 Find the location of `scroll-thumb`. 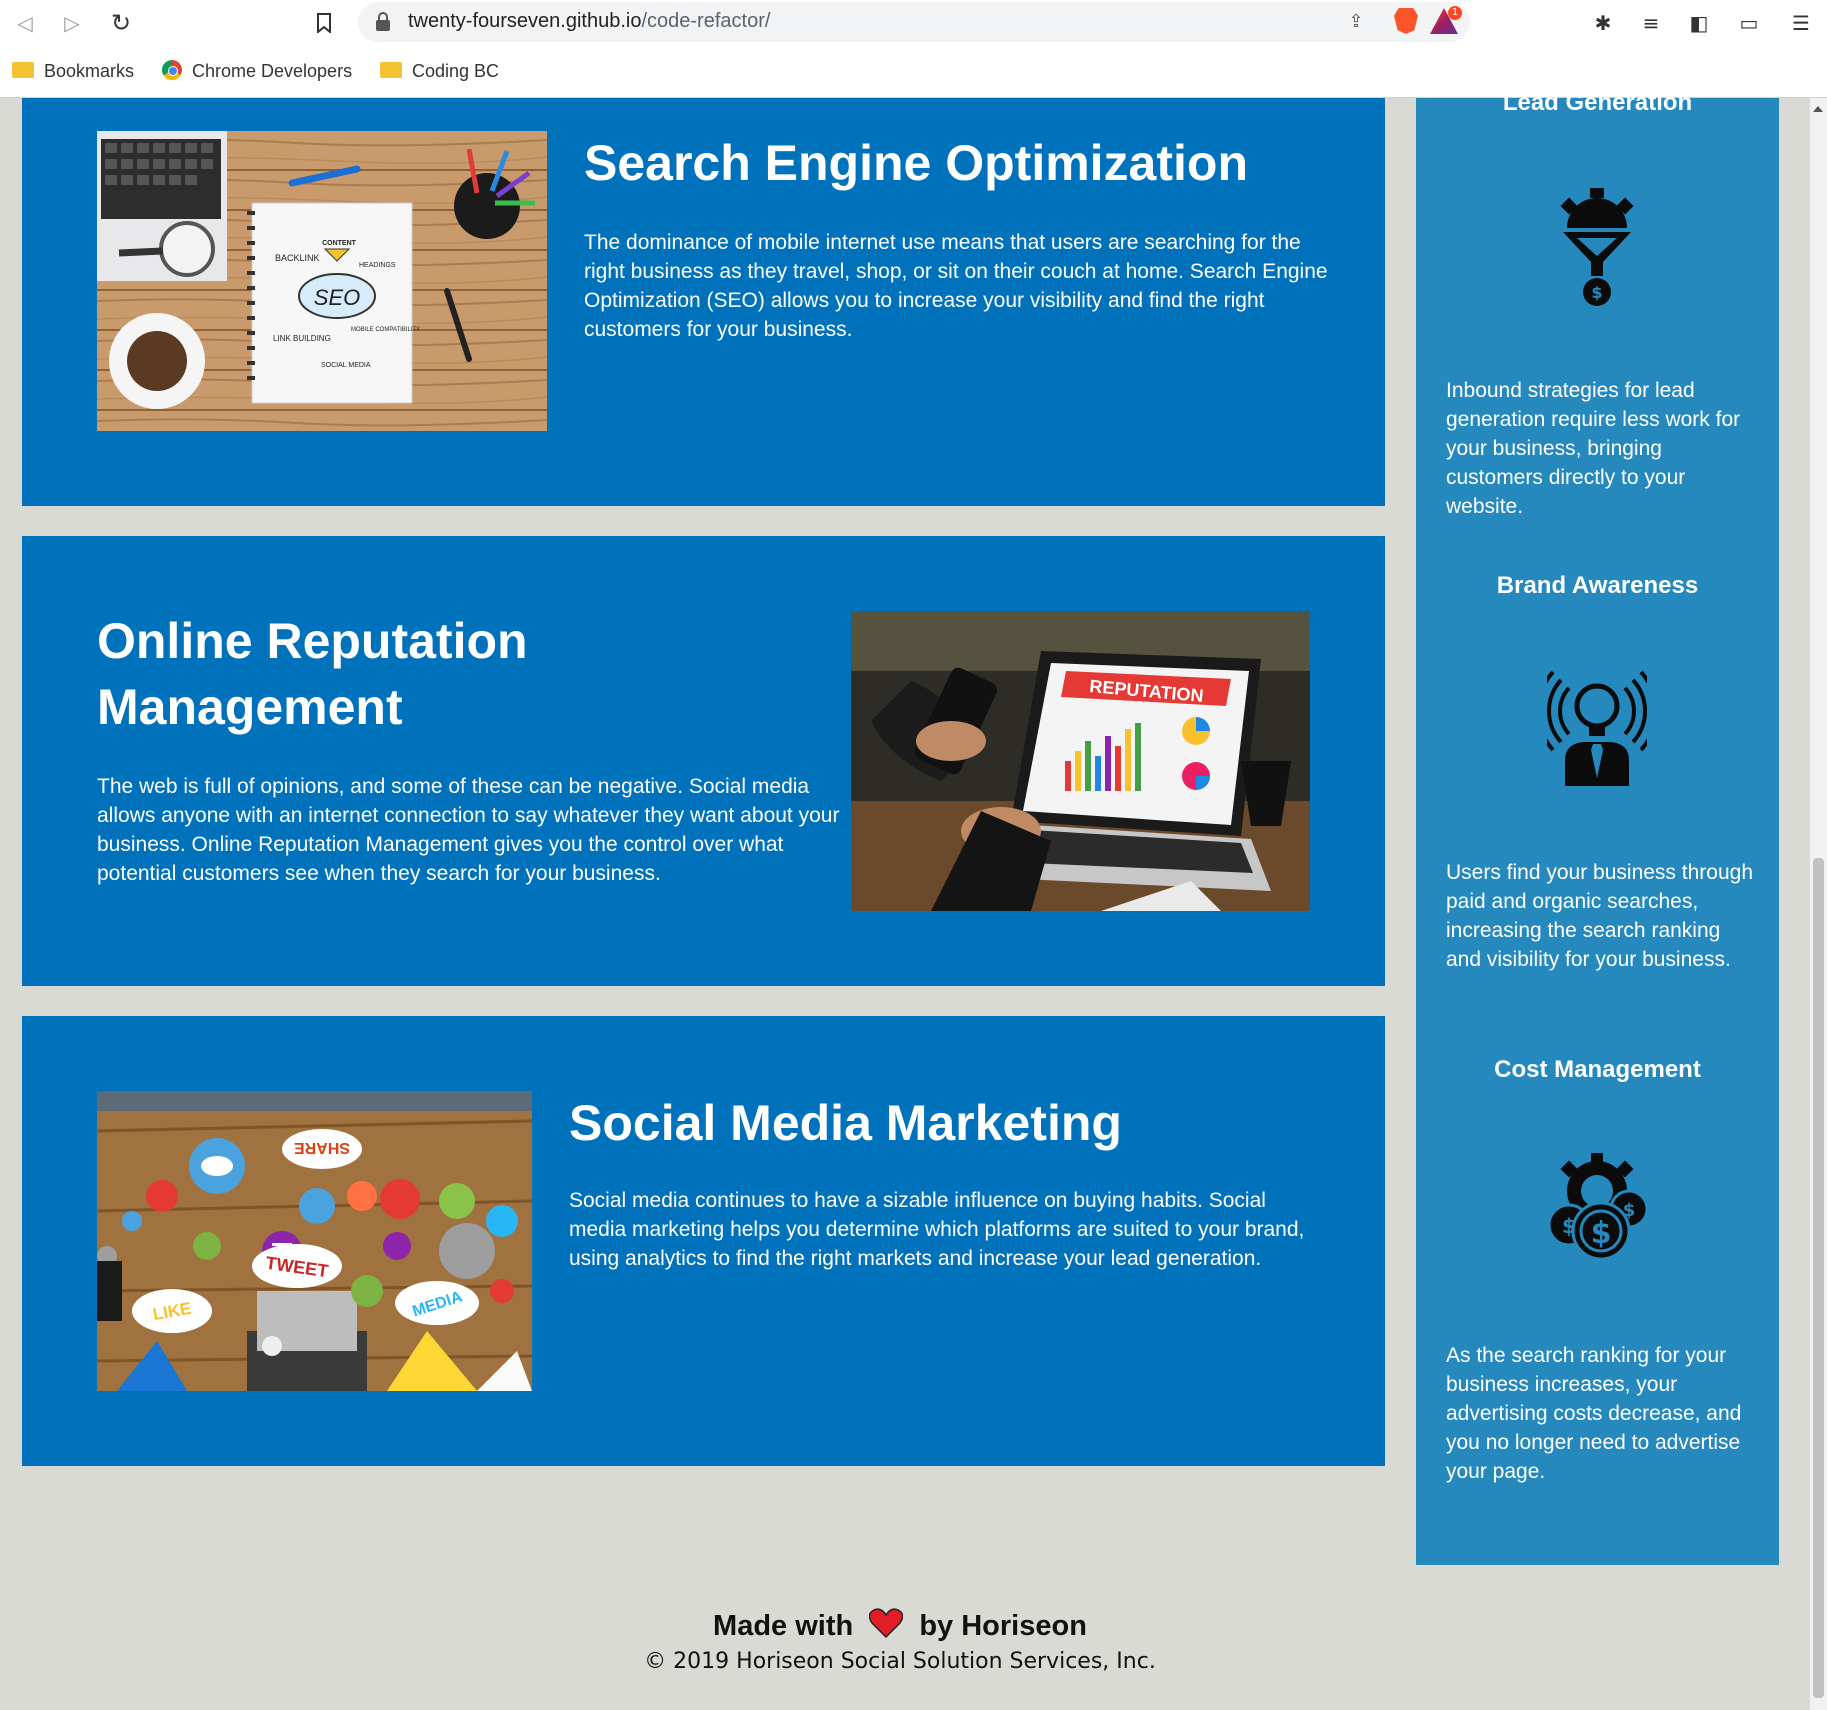

scroll-thumb is located at coordinates (1818, 1278).